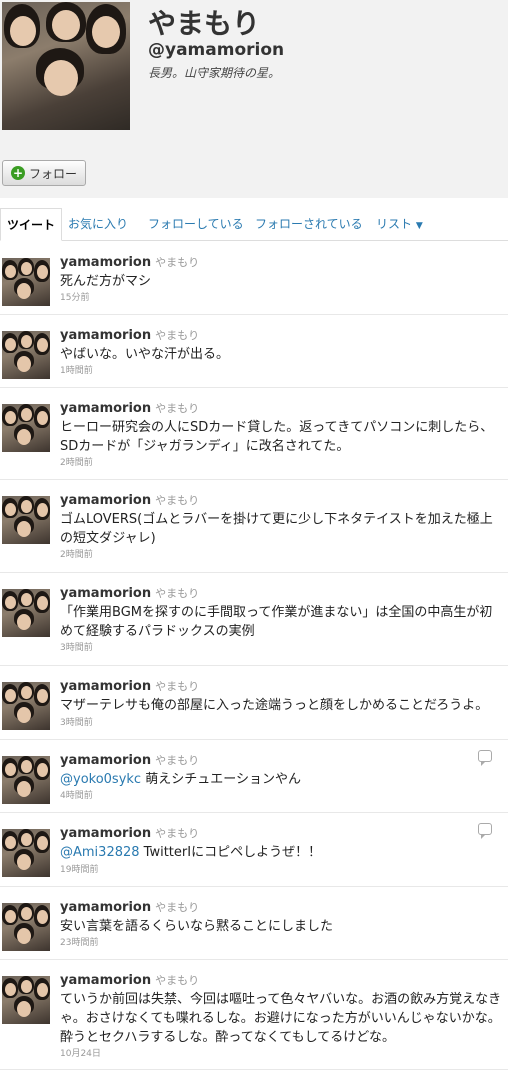  Describe the element at coordinates (76, 369) in the screenshot. I see `tweet-timestamp: 1時間前` at that location.